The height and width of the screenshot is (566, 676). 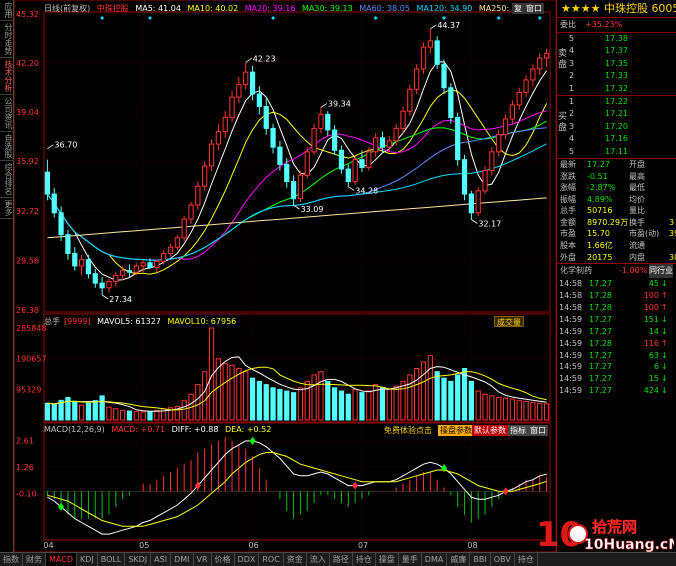 What do you see at coordinates (534, 8) in the screenshot?
I see `window-button: 窗口` at bounding box center [534, 8].